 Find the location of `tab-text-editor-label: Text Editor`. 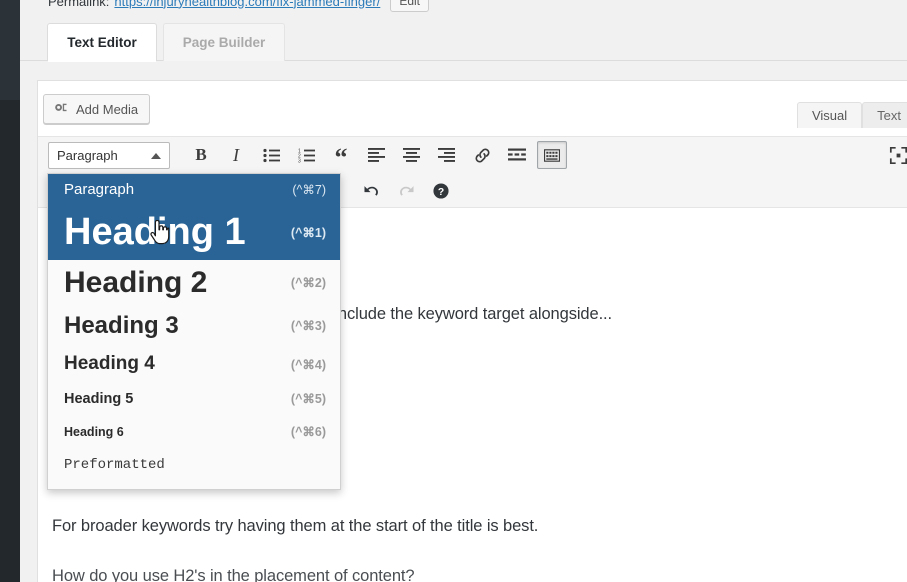

tab-text-editor-label: Text Editor is located at coordinates (102, 42).